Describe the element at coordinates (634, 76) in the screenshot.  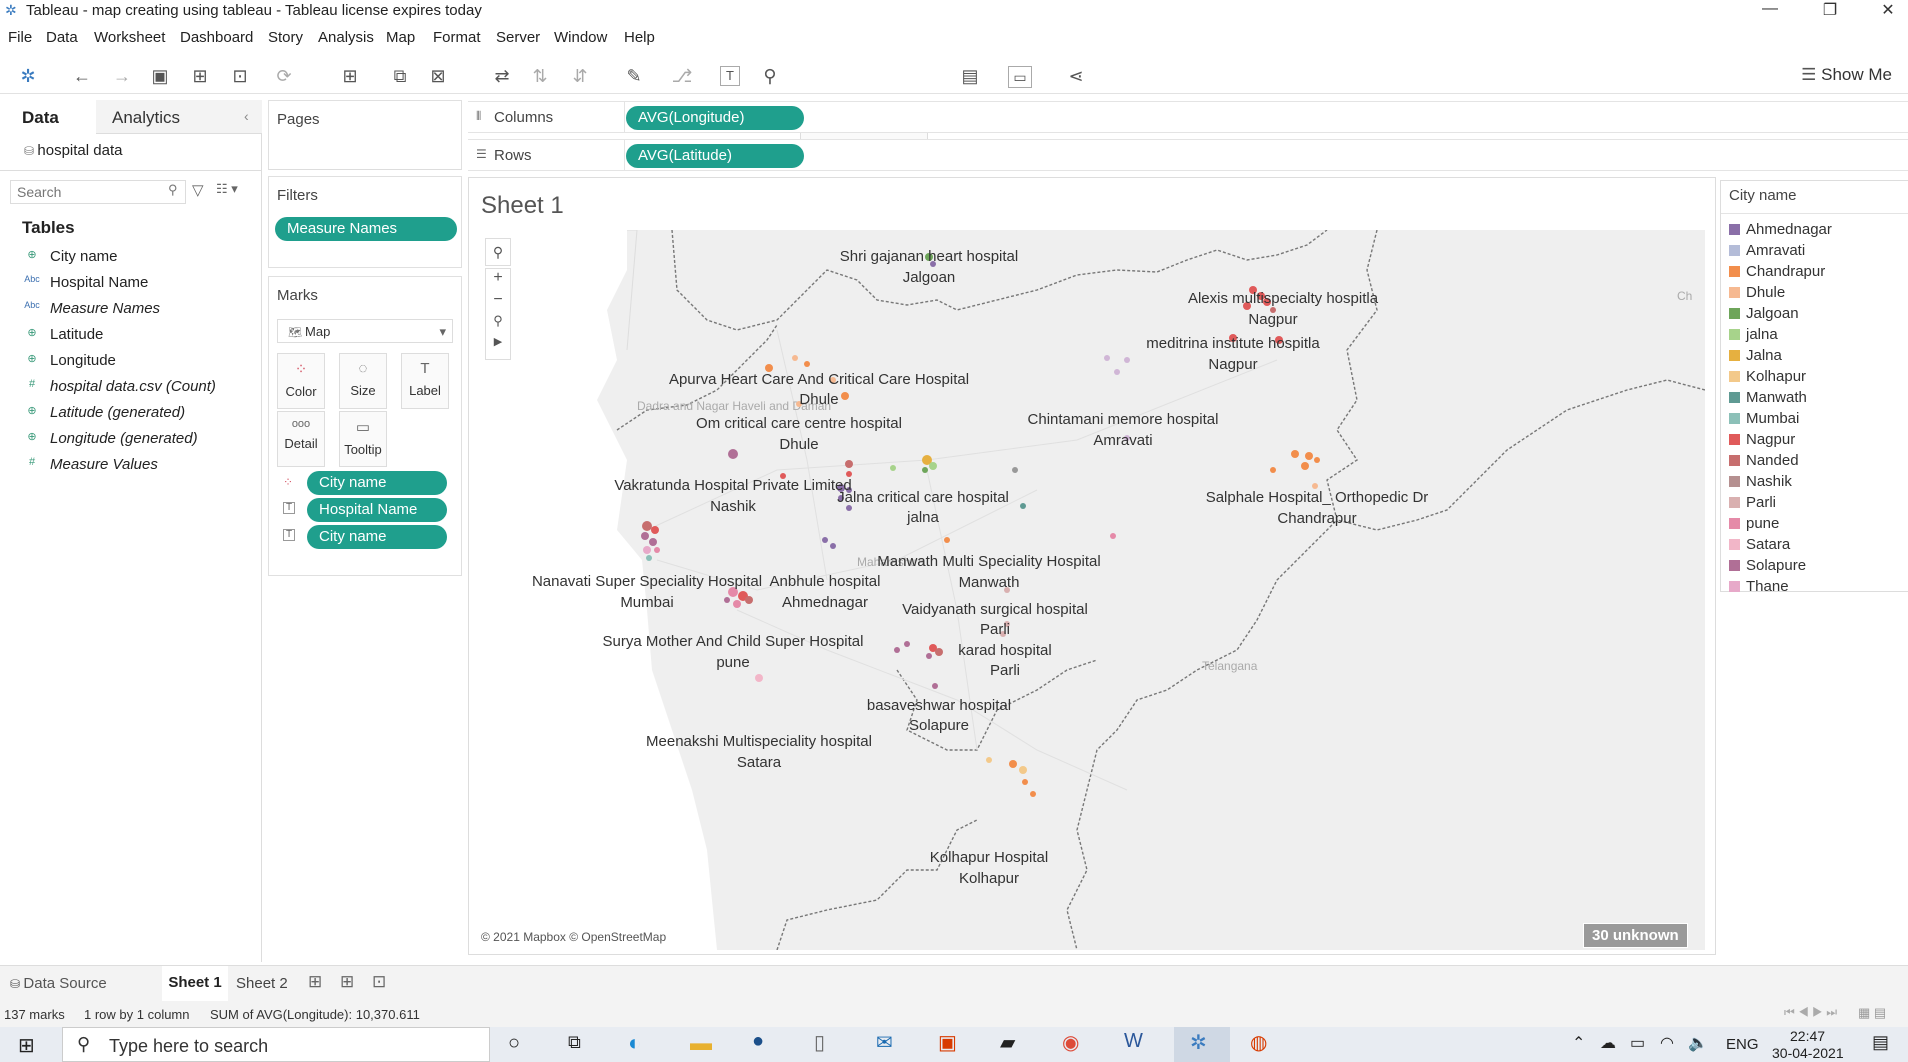
I see `highlight-icon: ✎` at that location.